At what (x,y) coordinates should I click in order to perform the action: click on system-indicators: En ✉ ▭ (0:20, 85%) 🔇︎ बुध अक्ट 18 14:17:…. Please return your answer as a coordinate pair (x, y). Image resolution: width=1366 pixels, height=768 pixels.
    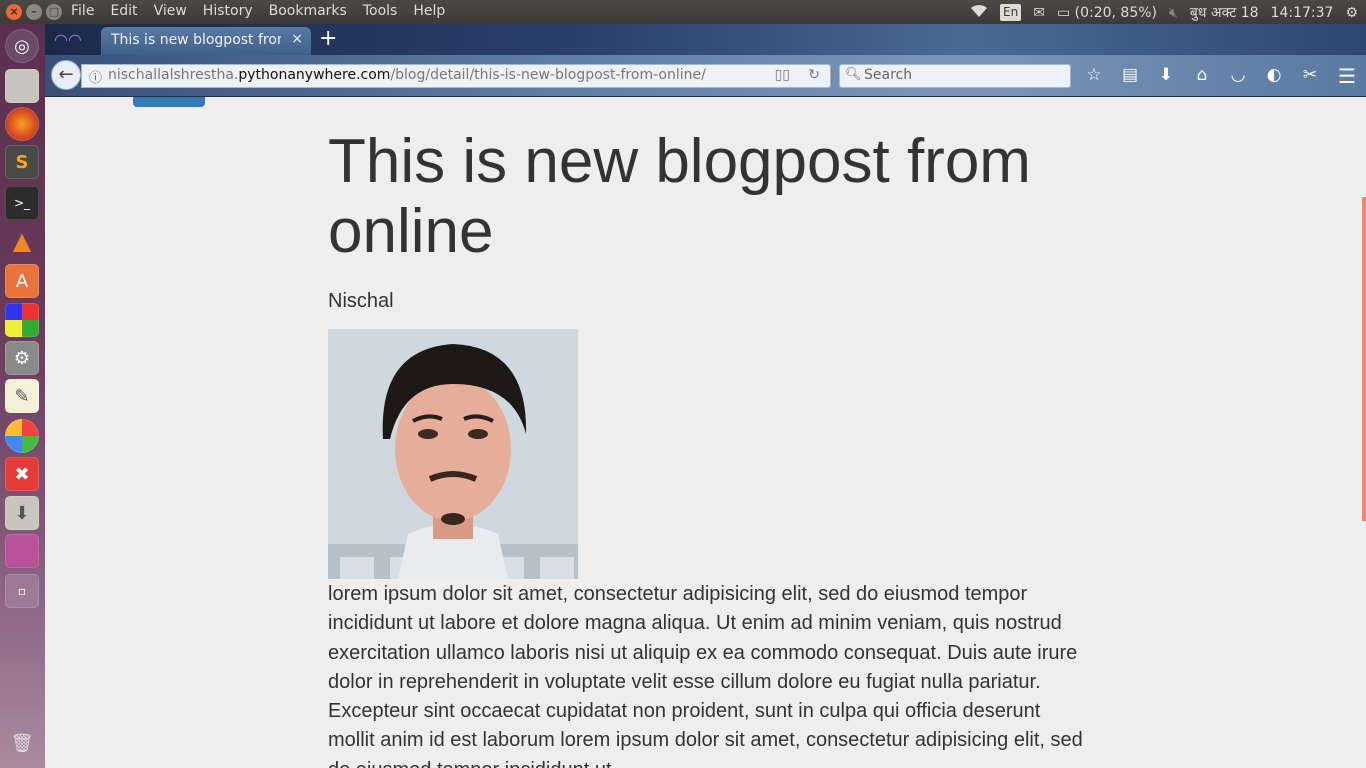
    Looking at the image, I should click on (1164, 12).